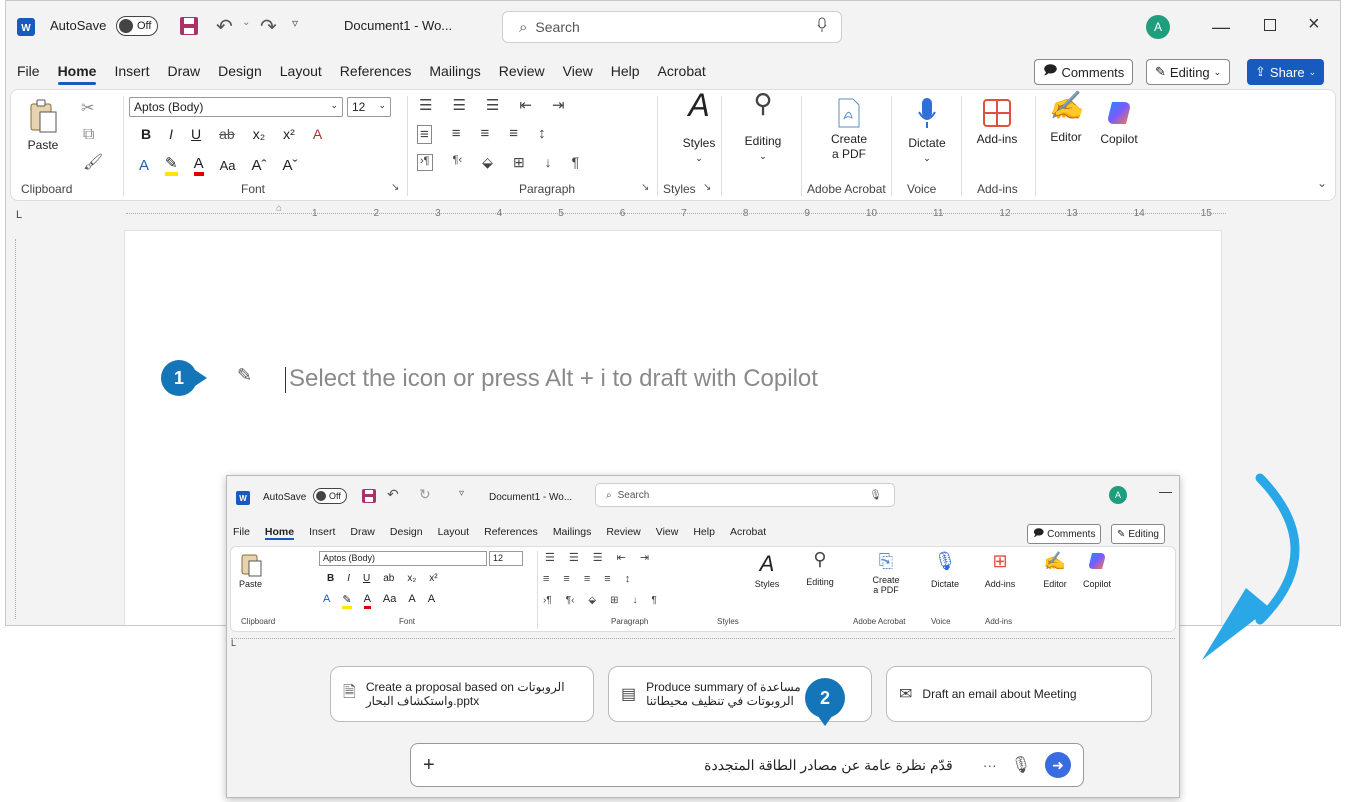 The image size is (1346, 802). I want to click on microphone-icon, so click(822, 27).